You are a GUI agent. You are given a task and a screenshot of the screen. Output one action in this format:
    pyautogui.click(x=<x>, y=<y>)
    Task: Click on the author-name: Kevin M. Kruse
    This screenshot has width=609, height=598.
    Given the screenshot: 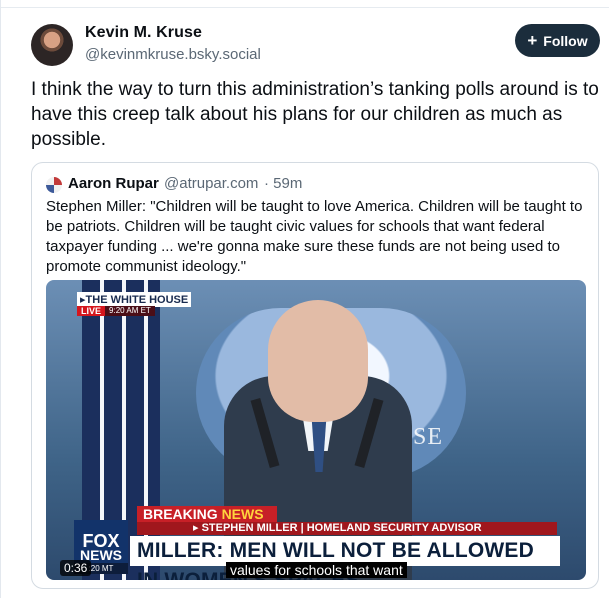 What is the action you would take?
    pyautogui.click(x=143, y=33)
    